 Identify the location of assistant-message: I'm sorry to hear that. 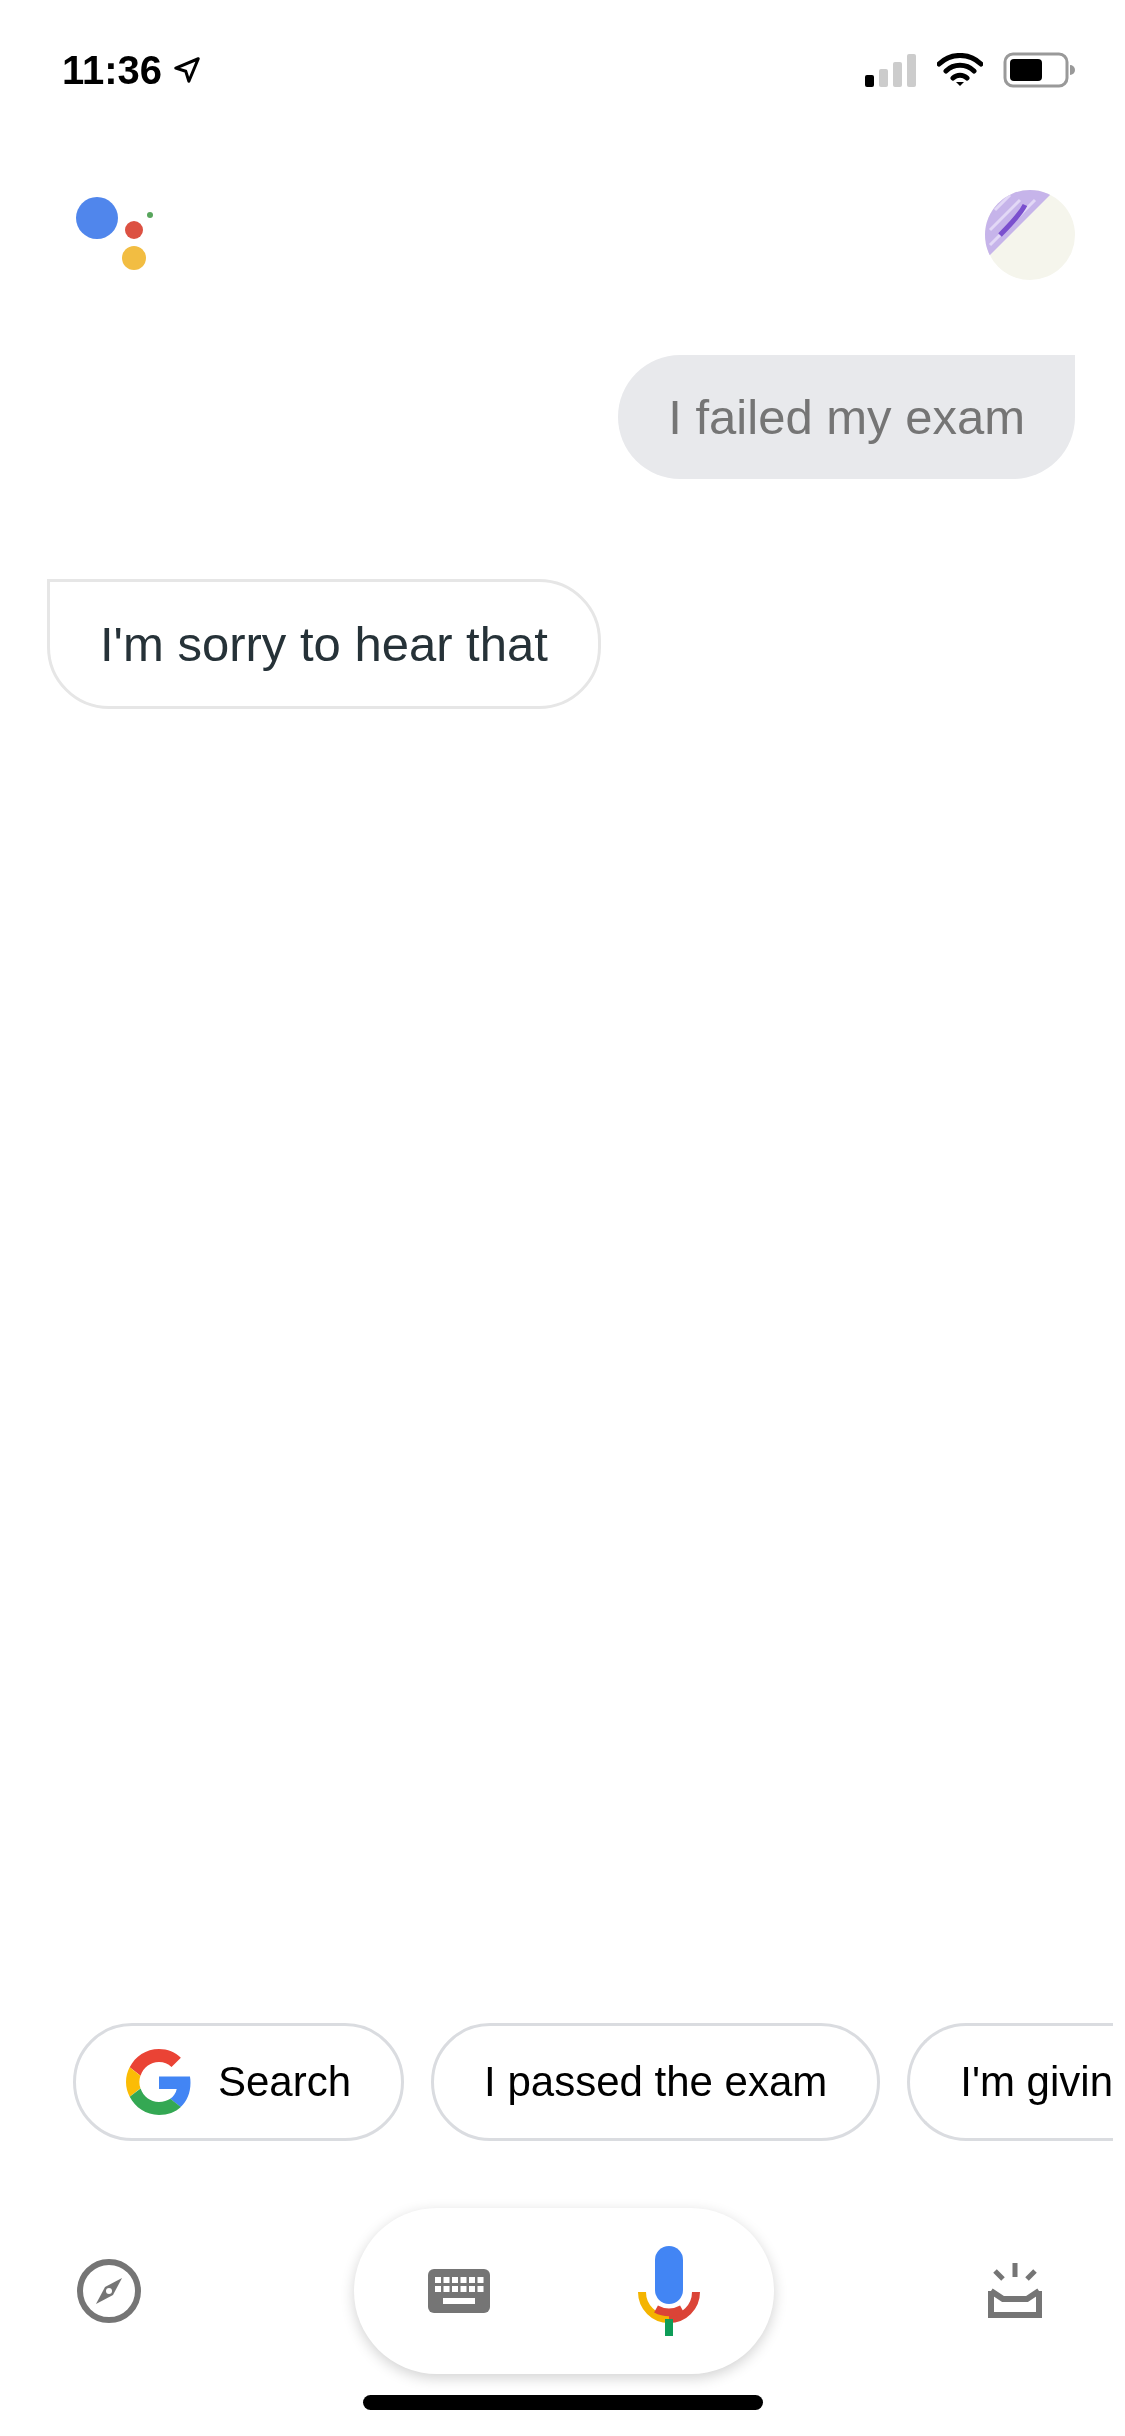
(324, 644).